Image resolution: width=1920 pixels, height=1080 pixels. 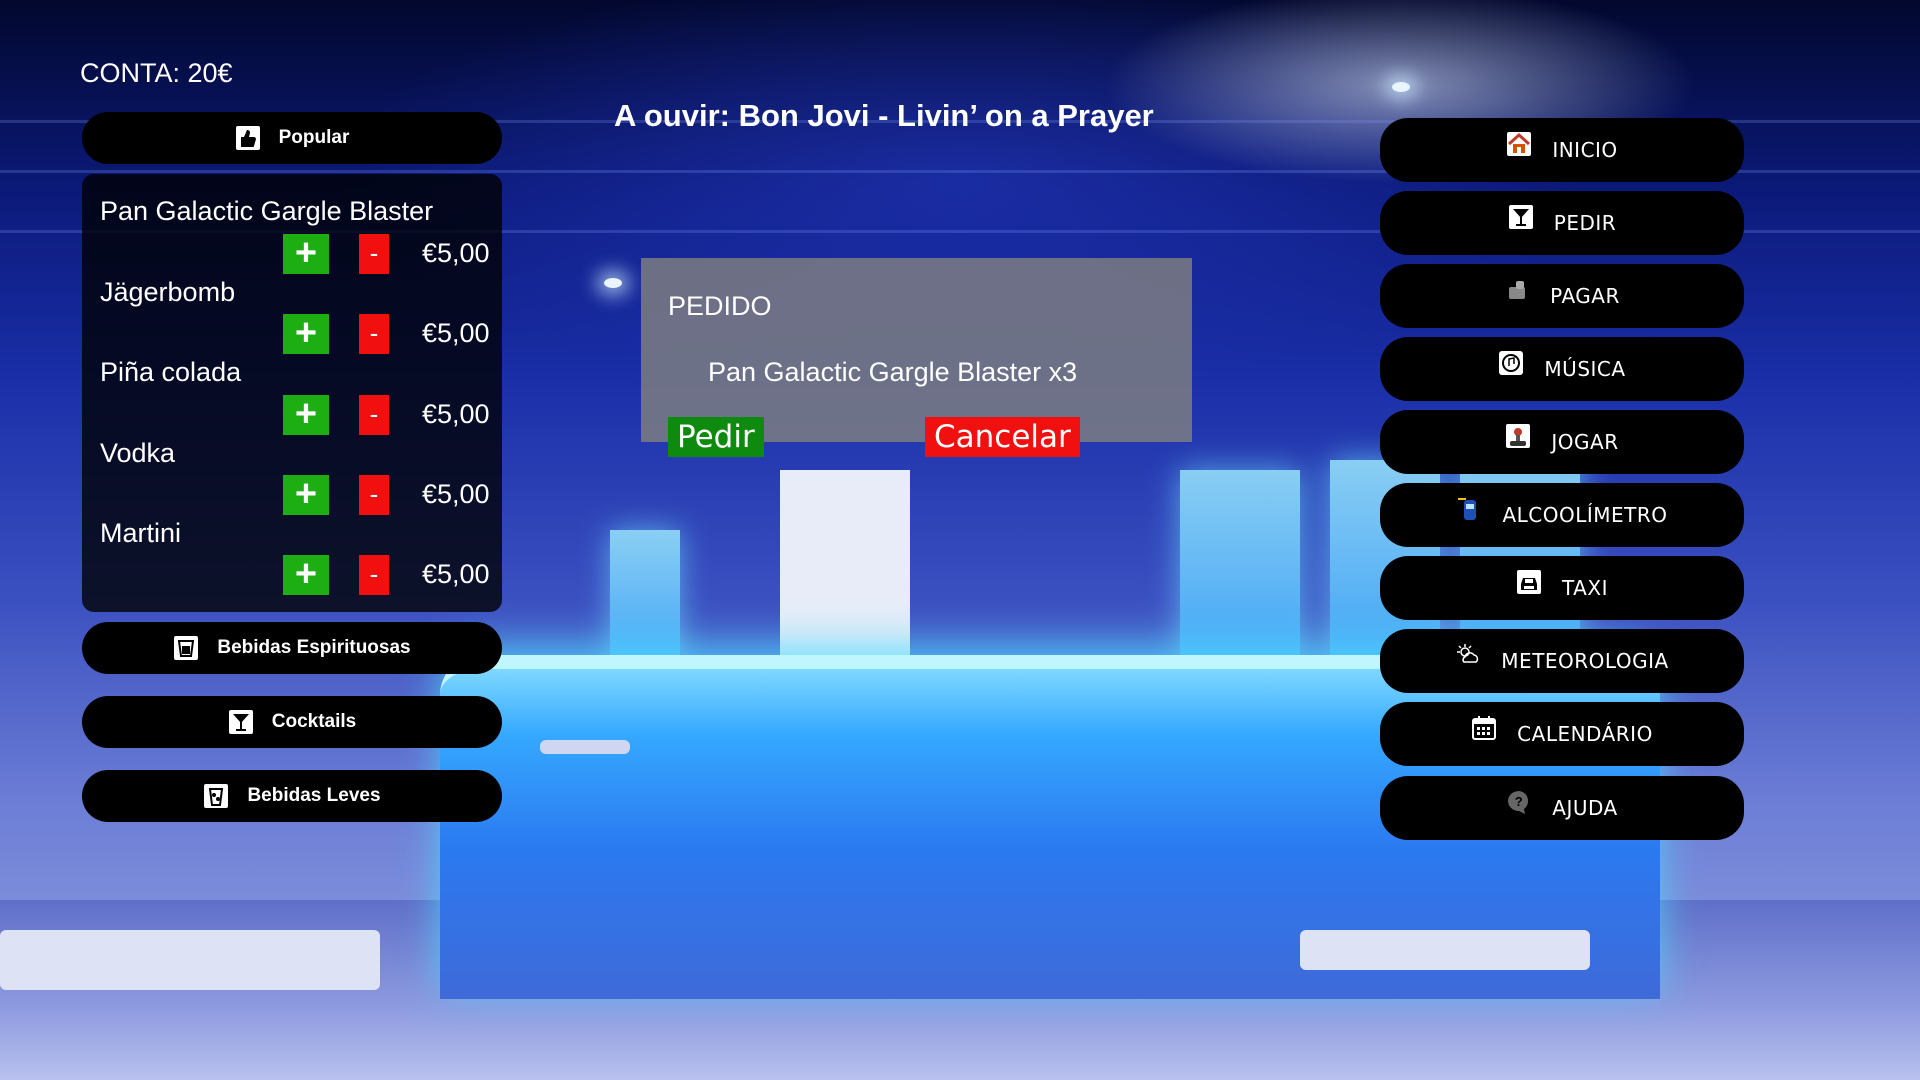 What do you see at coordinates (1585, 442) in the screenshot?
I see `nav-label: JOGAR` at bounding box center [1585, 442].